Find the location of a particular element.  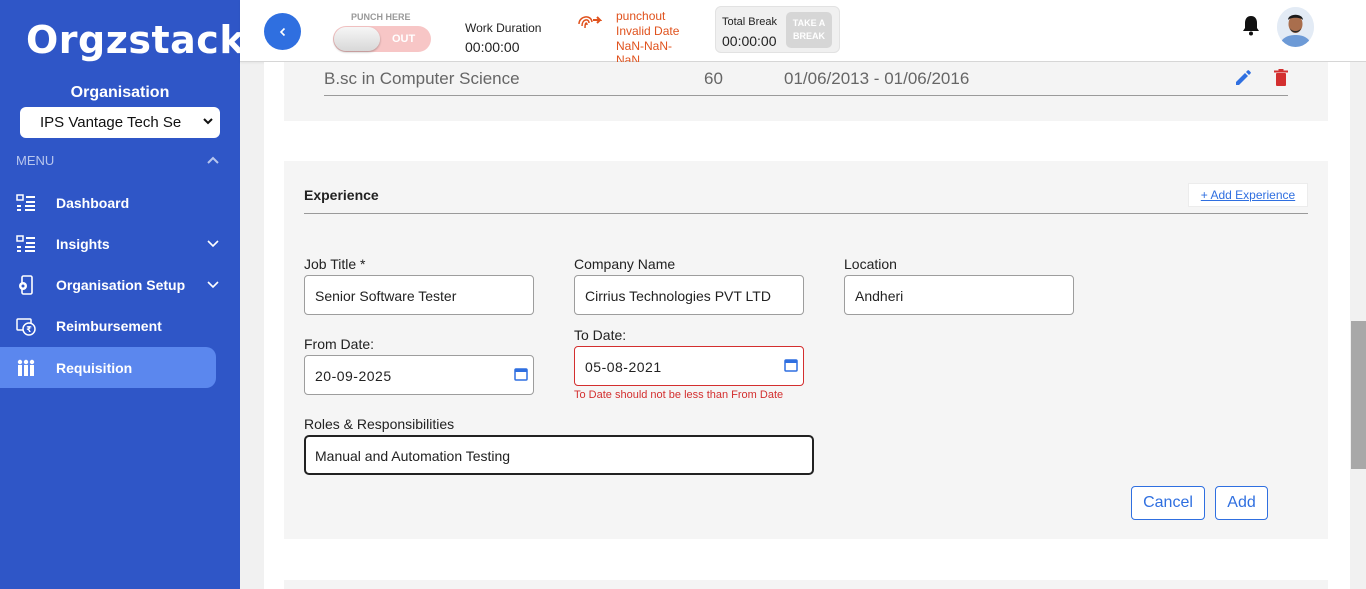

from-date-input: 20-09-2025 is located at coordinates (419, 375).